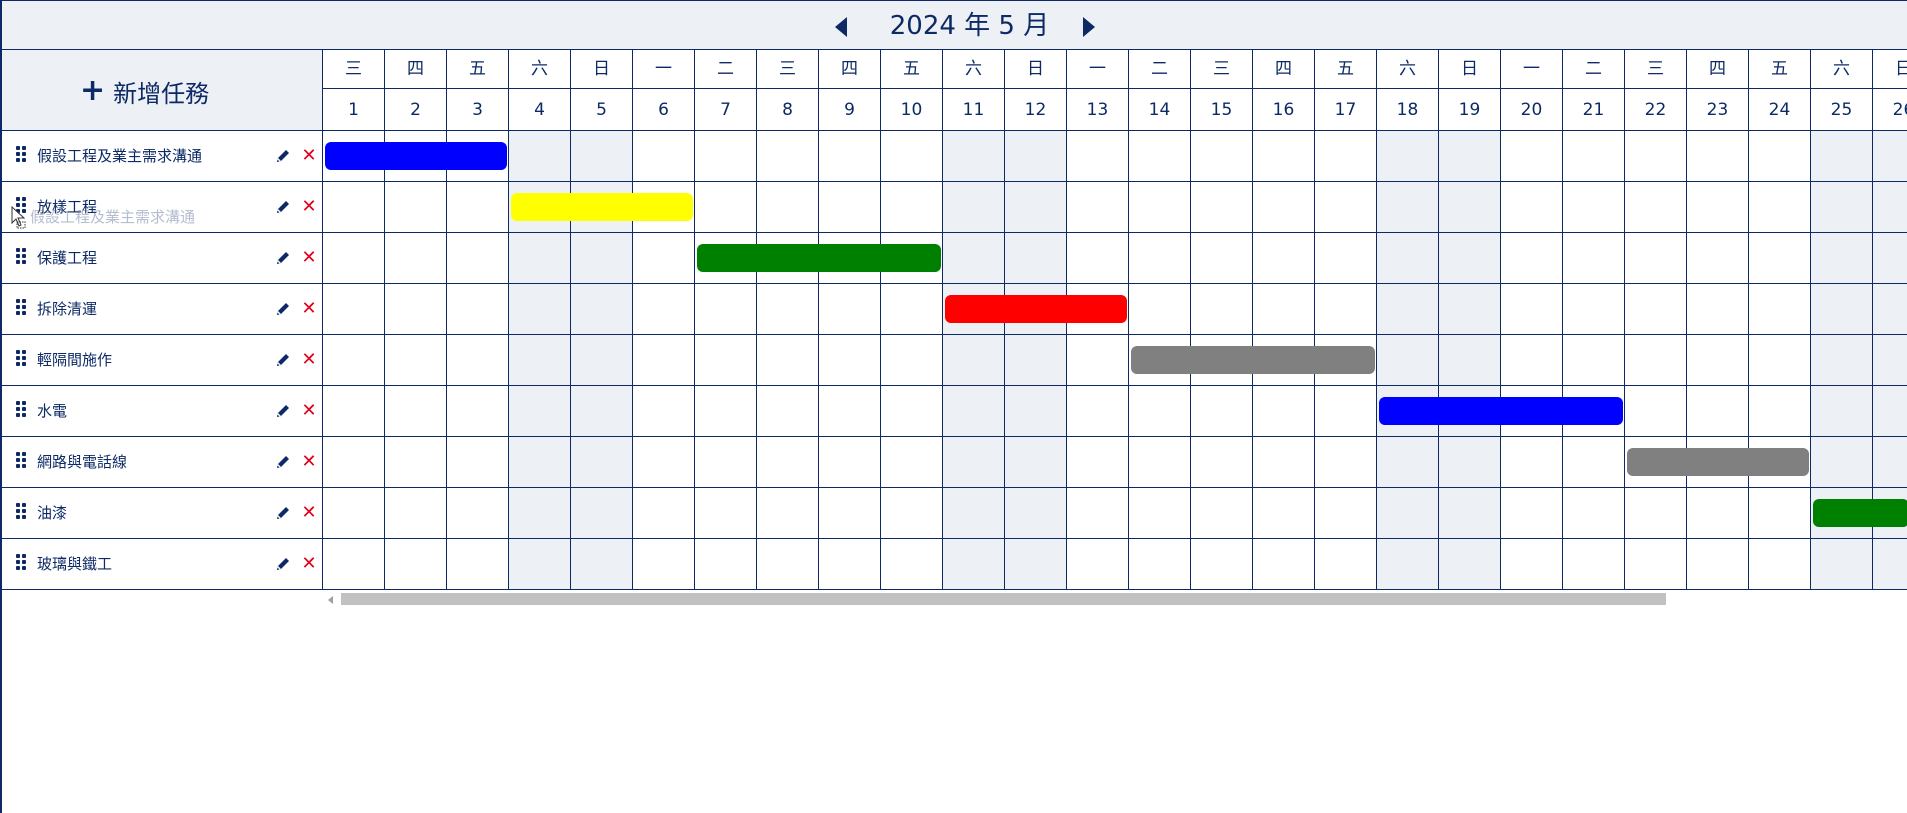  What do you see at coordinates (1115, 599) in the screenshot?
I see `horizontal-scrollbar` at bounding box center [1115, 599].